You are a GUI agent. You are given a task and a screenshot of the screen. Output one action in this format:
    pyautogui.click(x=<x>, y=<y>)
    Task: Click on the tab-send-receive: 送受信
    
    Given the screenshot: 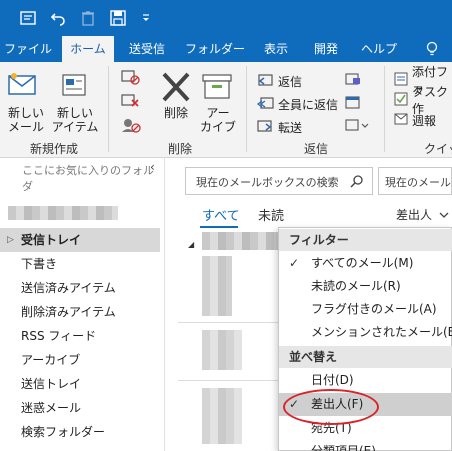 What is the action you would take?
    pyautogui.click(x=147, y=49)
    